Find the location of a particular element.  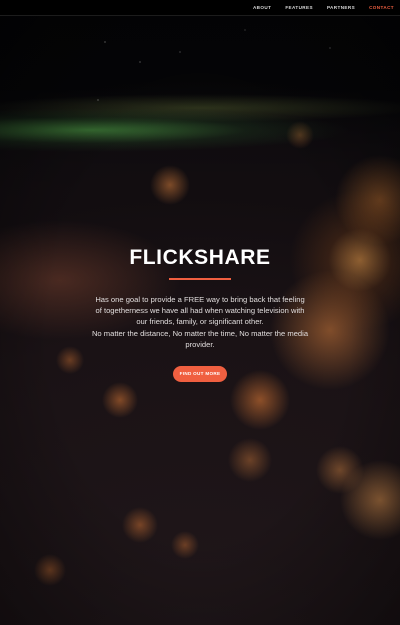

title-divider is located at coordinates (200, 279).